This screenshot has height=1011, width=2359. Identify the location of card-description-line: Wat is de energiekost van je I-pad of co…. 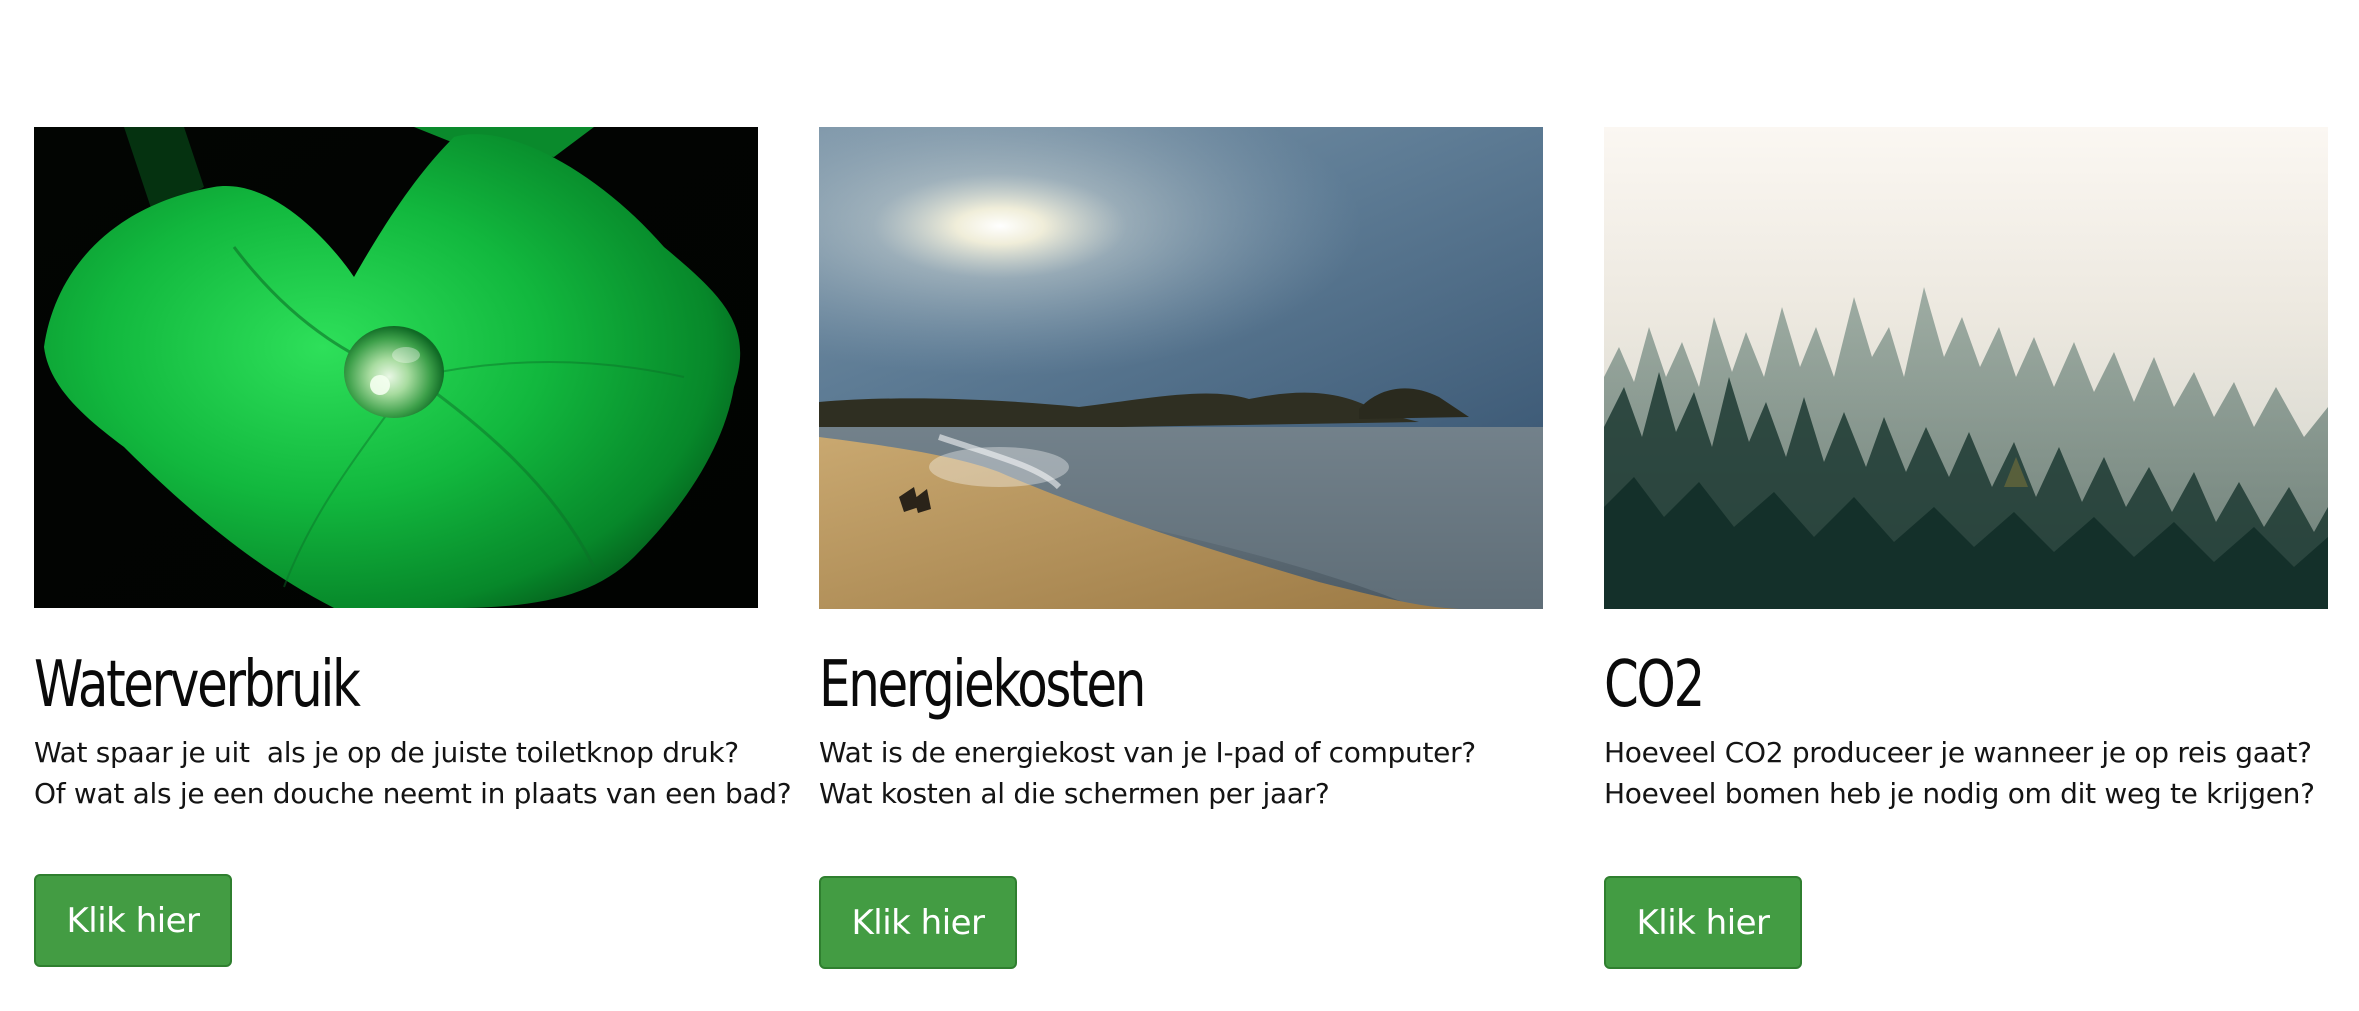
(1147, 752).